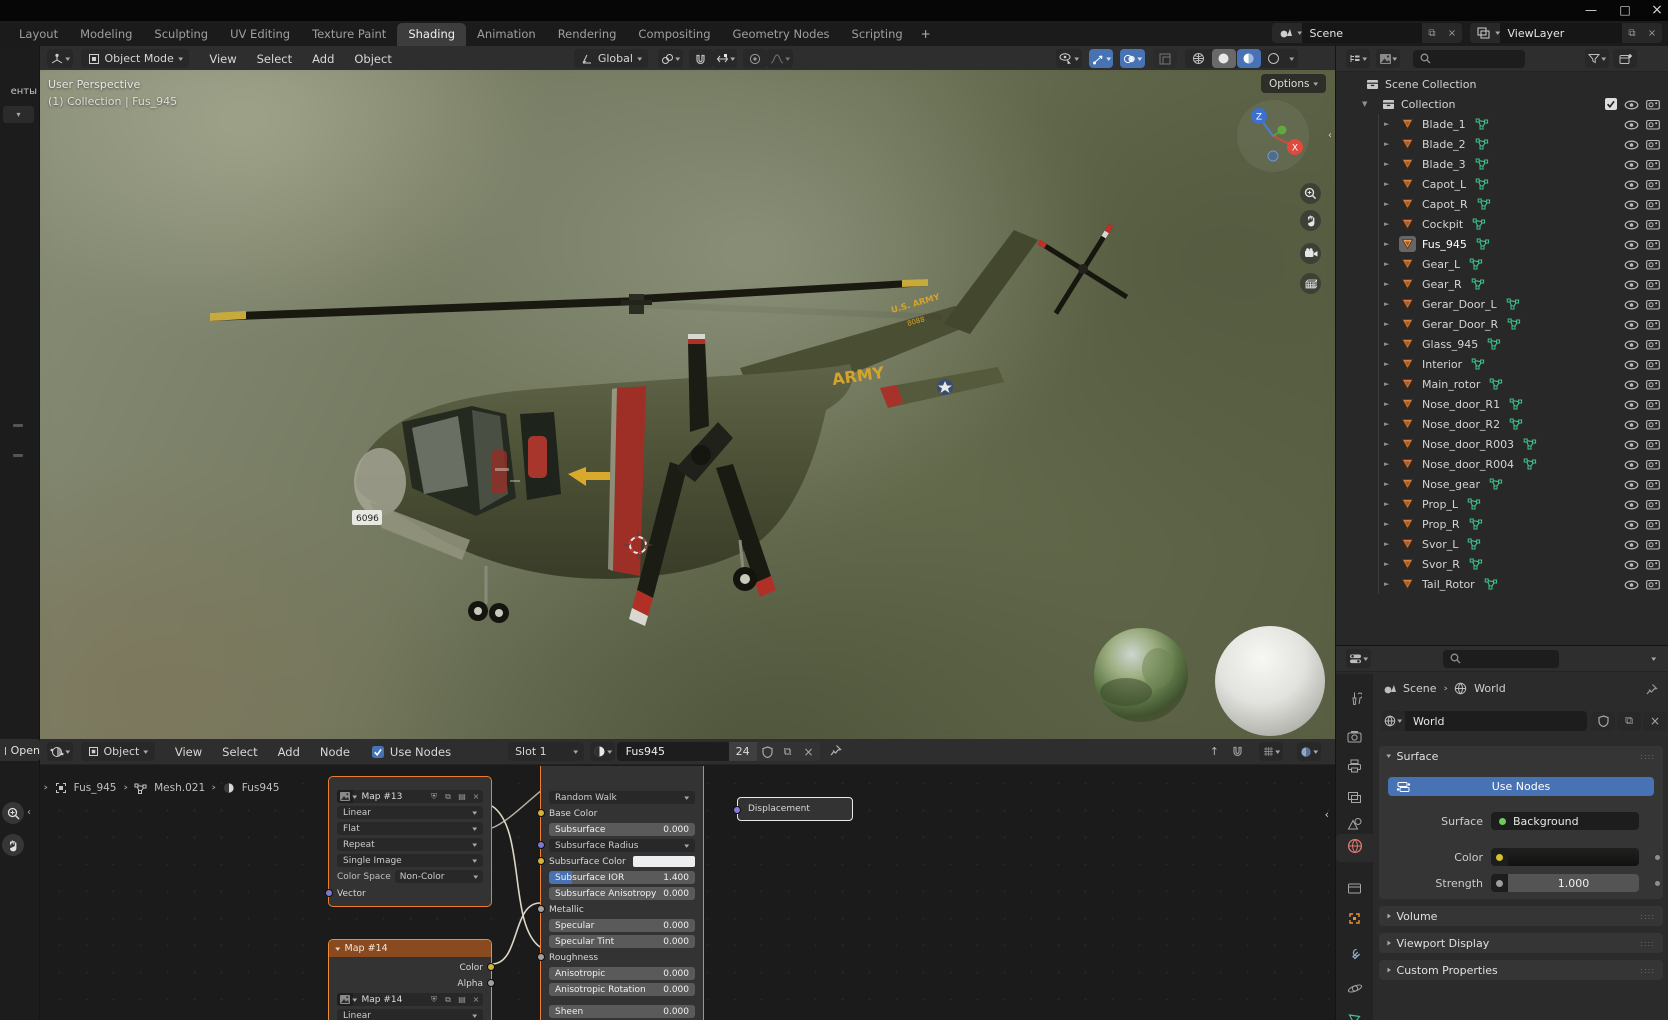 The width and height of the screenshot is (1668, 1020). I want to click on node-header: ▾ Map #14, so click(410, 948).